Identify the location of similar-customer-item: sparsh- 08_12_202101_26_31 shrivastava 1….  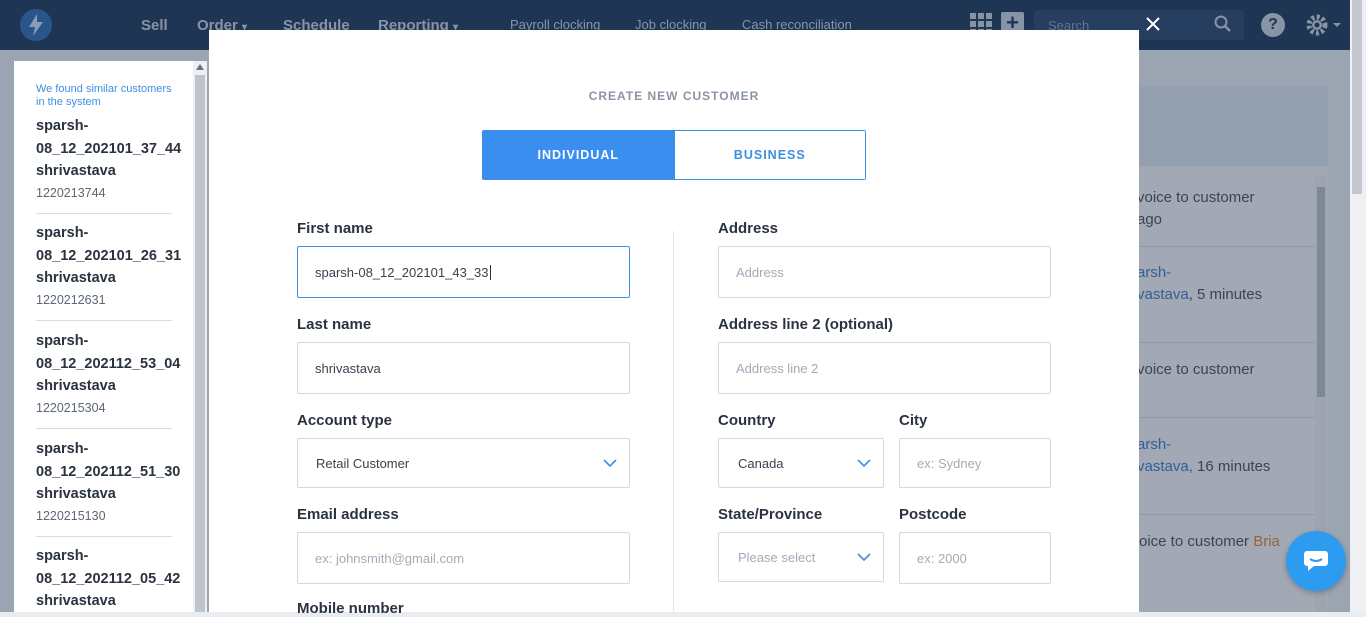
(111, 271).